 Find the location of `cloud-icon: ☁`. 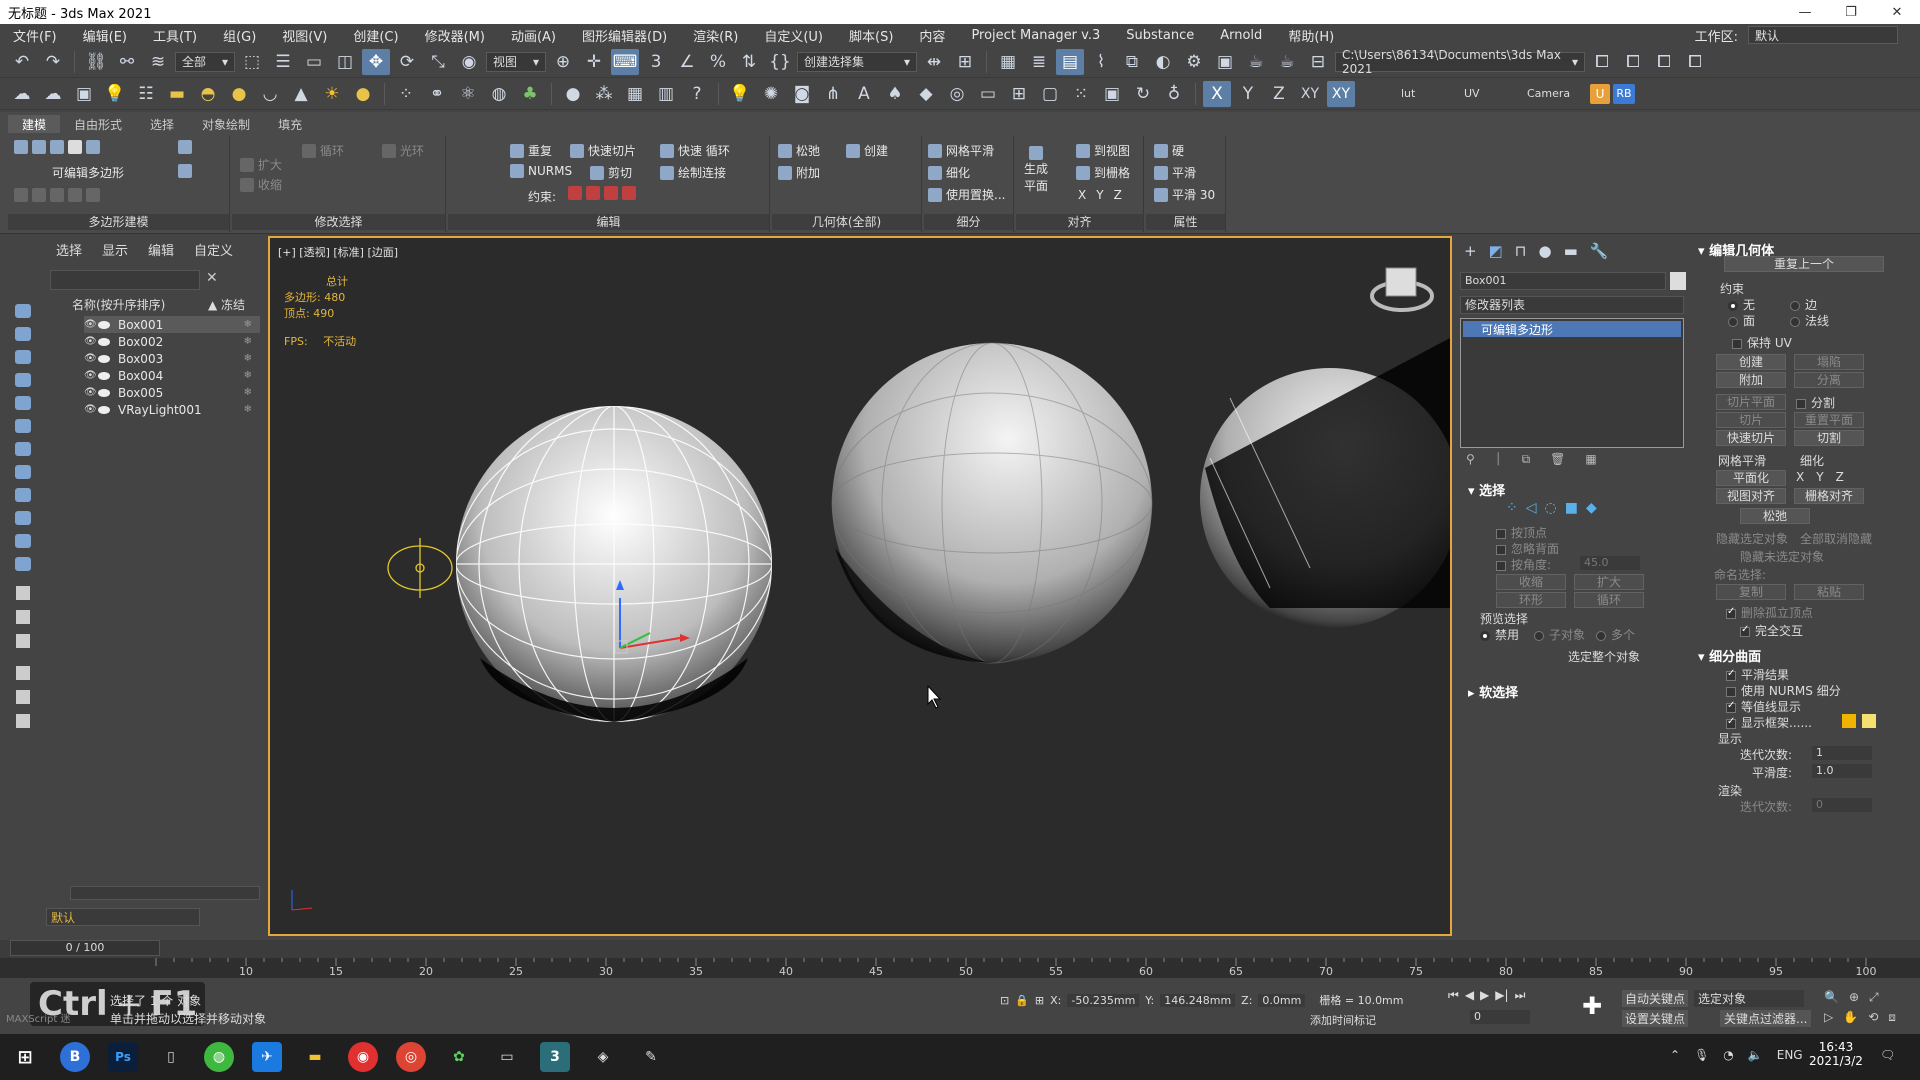

cloud-icon: ☁ is located at coordinates (53, 94).